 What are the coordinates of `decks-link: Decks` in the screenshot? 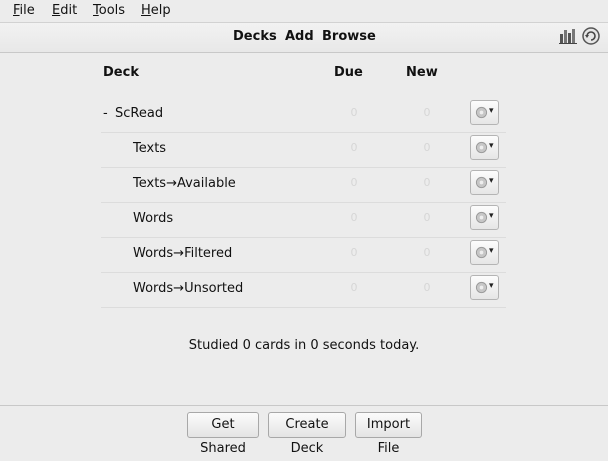 It's located at (255, 36).